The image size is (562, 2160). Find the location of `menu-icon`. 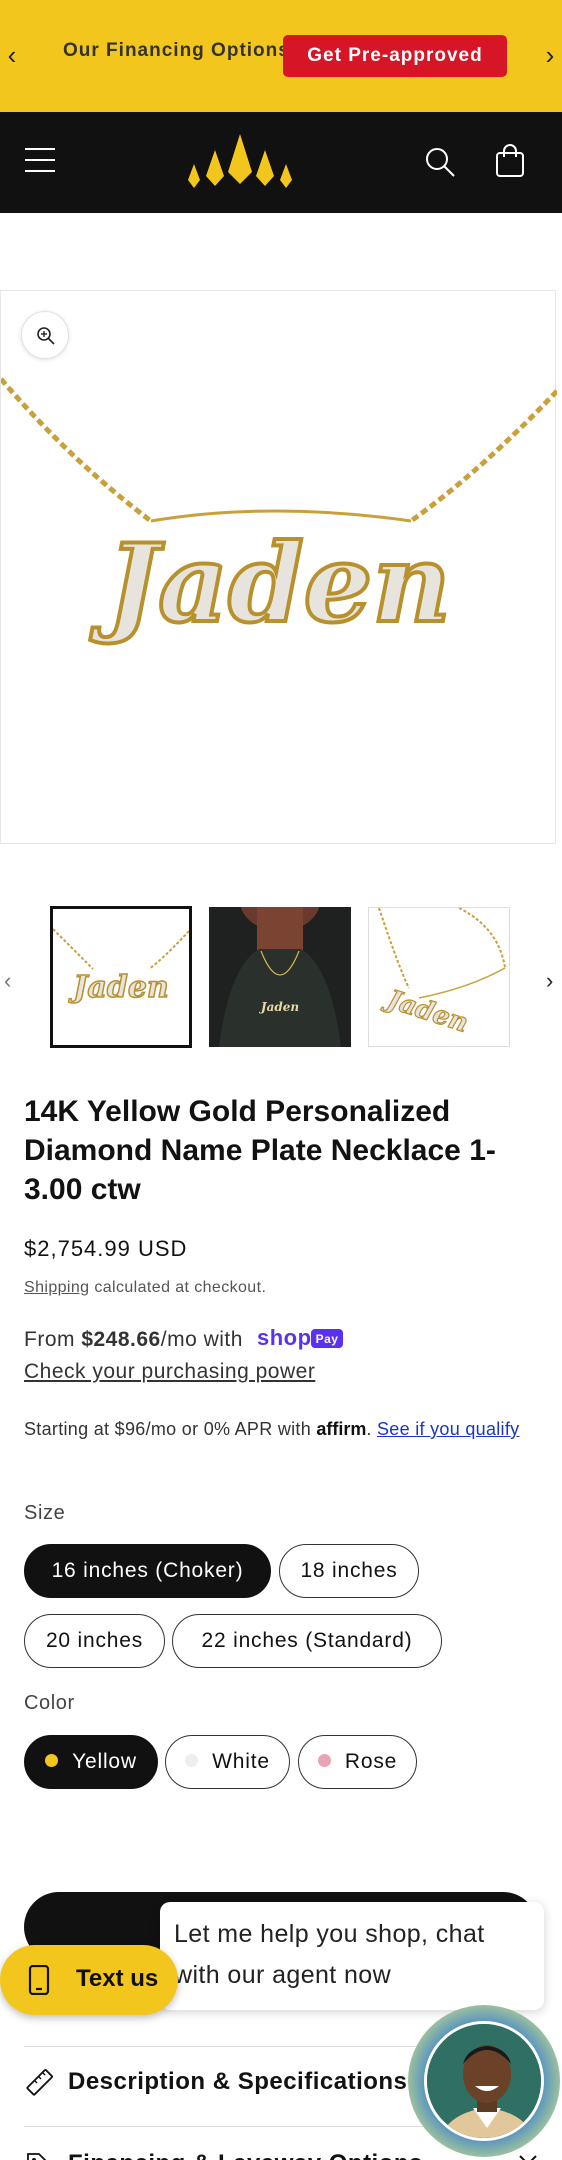

menu-icon is located at coordinates (40, 161).